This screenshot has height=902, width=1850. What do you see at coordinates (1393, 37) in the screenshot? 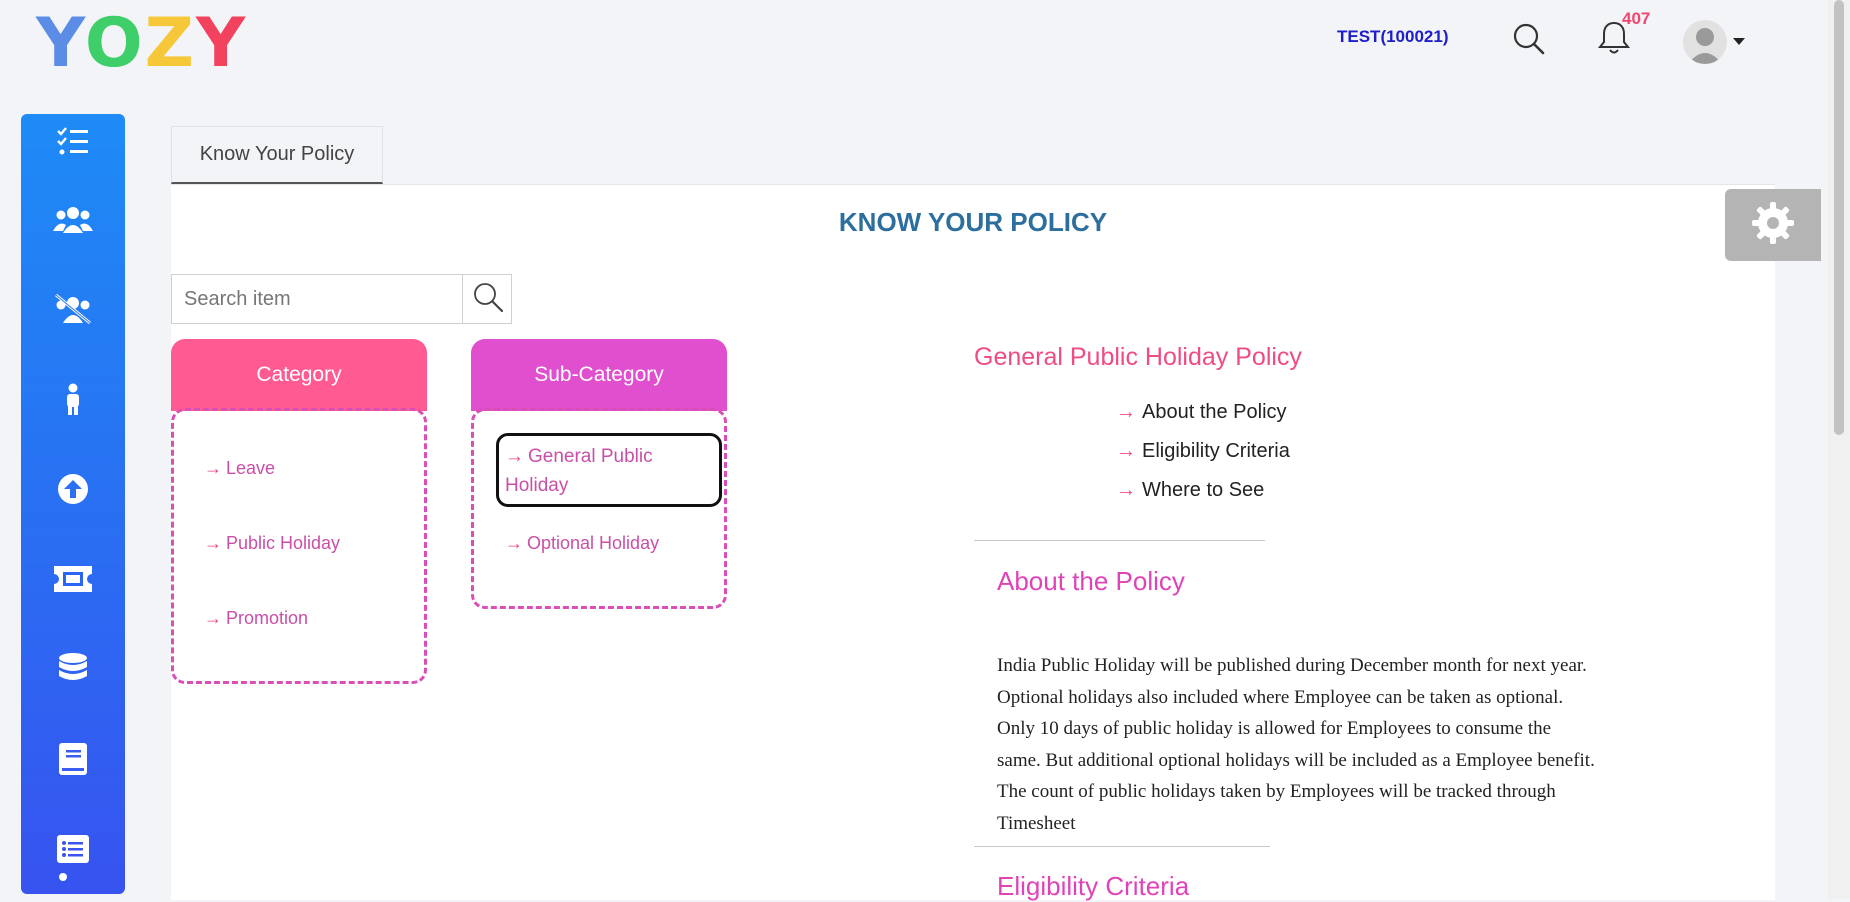
I see `current-user-label: TEST(100021)` at bounding box center [1393, 37].